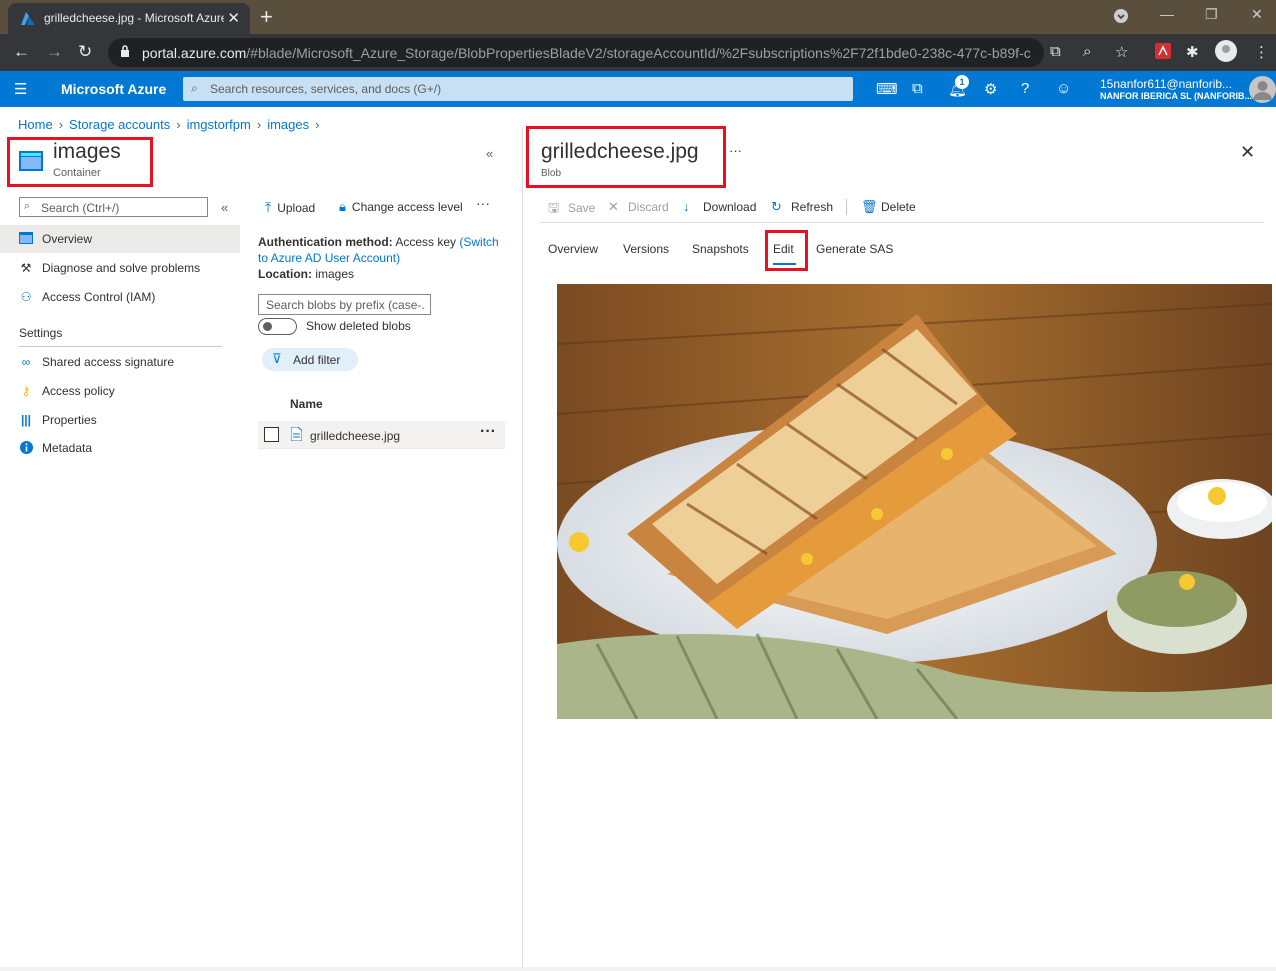 The width and height of the screenshot is (1276, 971). I want to click on upload-label: Upload, so click(296, 208).